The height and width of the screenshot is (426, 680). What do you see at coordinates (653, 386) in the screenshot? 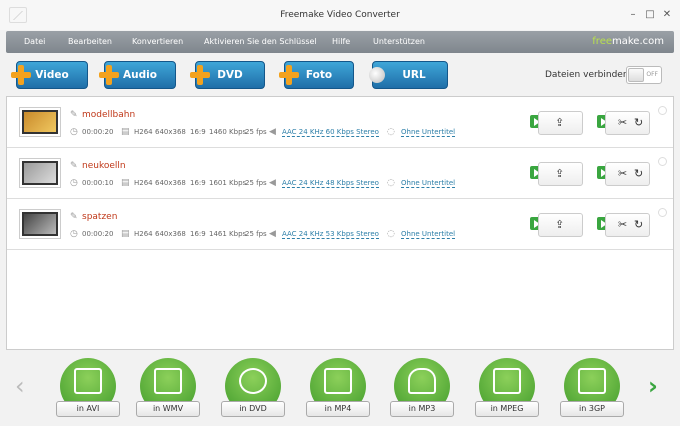
I see `scroll-right-arrow-icon: ›` at bounding box center [653, 386].